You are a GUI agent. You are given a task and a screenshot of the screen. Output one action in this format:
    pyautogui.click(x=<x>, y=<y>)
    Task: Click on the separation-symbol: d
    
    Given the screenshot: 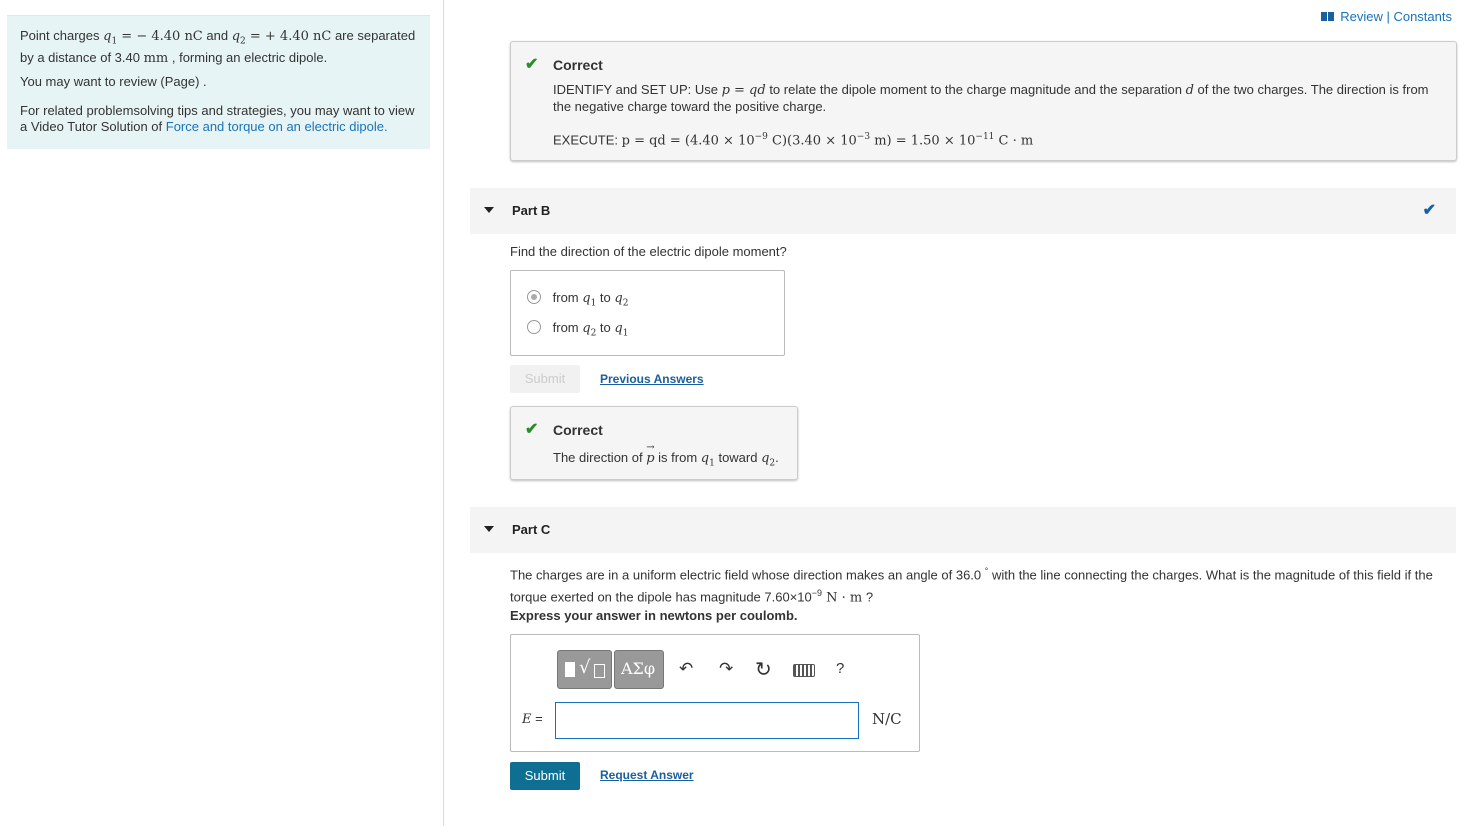 What is the action you would take?
    pyautogui.click(x=1189, y=90)
    